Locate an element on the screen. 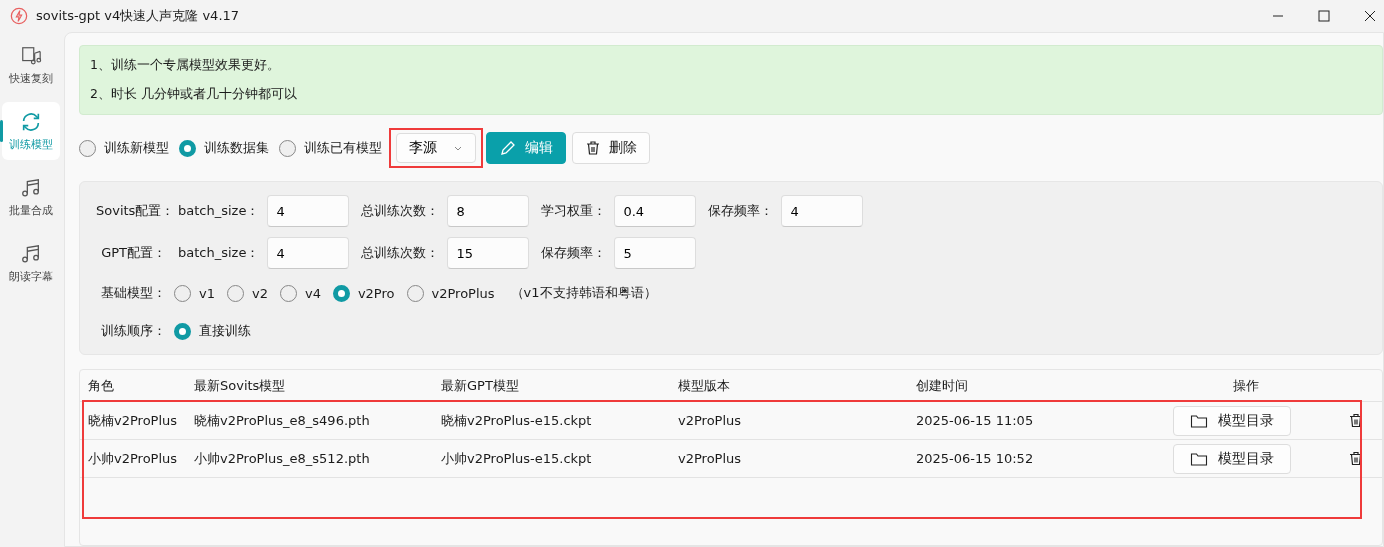 Image resolution: width=1384 pixels, height=547 pixels. radio-option: 训练新模型 is located at coordinates (124, 148).